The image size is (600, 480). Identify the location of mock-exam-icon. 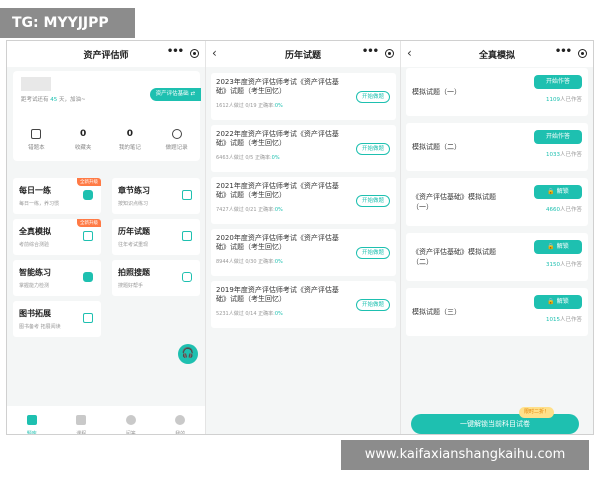
(88, 236).